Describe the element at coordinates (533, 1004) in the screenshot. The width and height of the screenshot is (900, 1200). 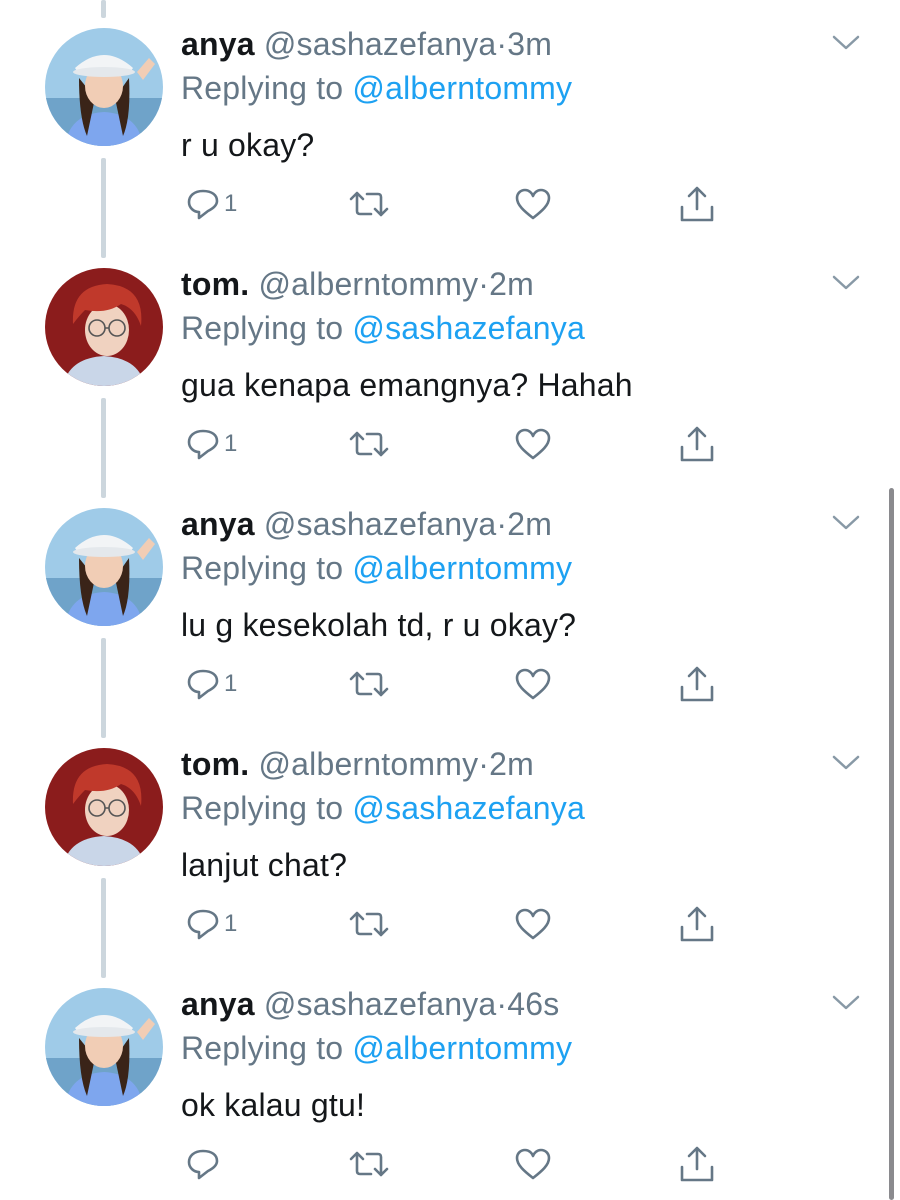
I see `timestamp: 46s` at that location.